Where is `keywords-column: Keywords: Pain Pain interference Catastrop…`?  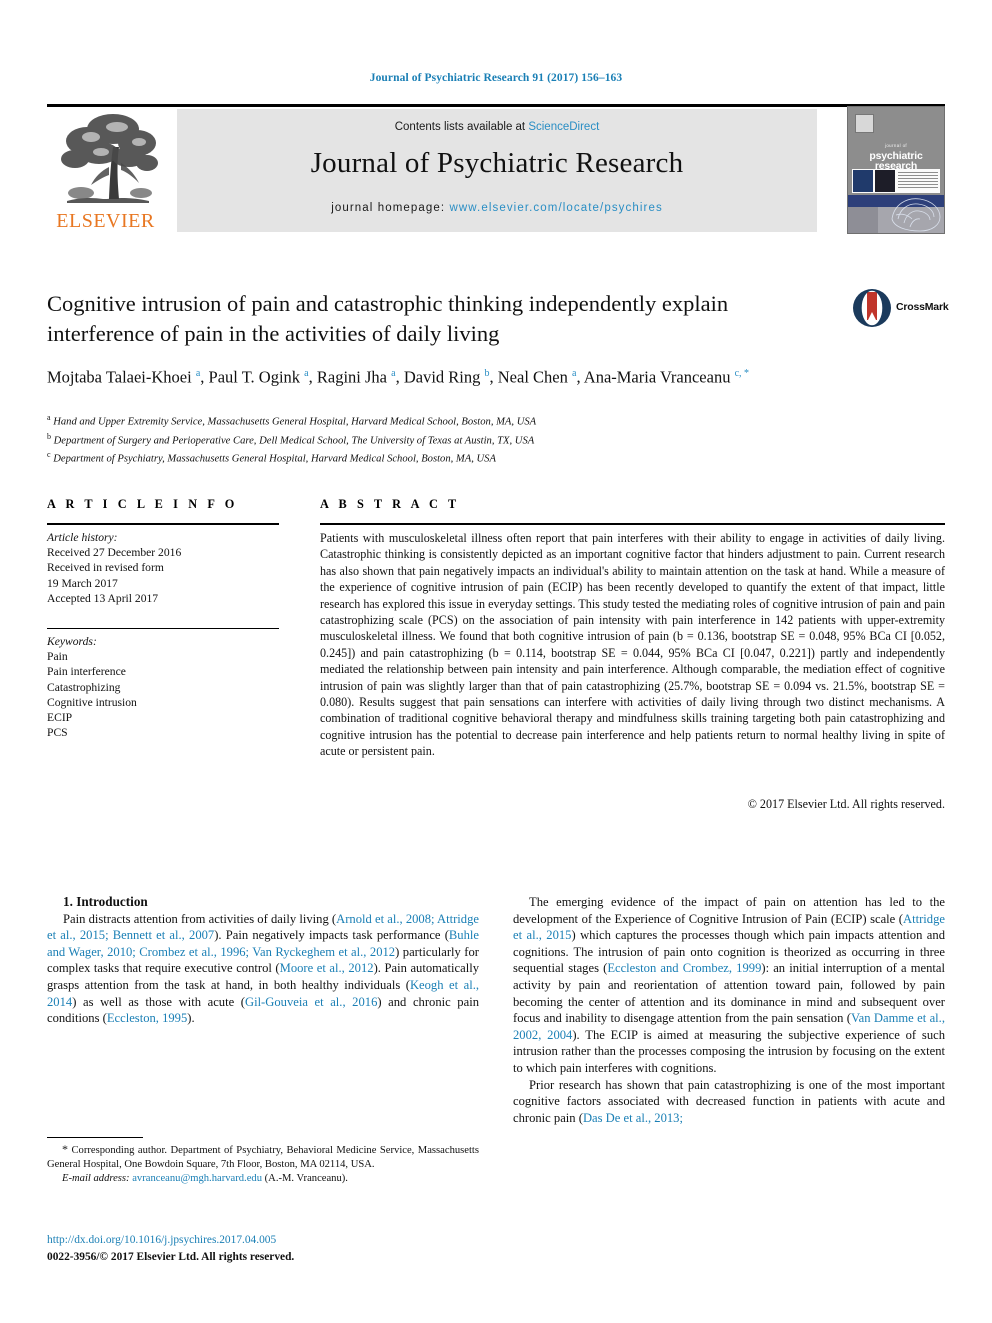
keywords-column: Keywords: Pain Pain interference Catastrop… is located at coordinates (163, 687).